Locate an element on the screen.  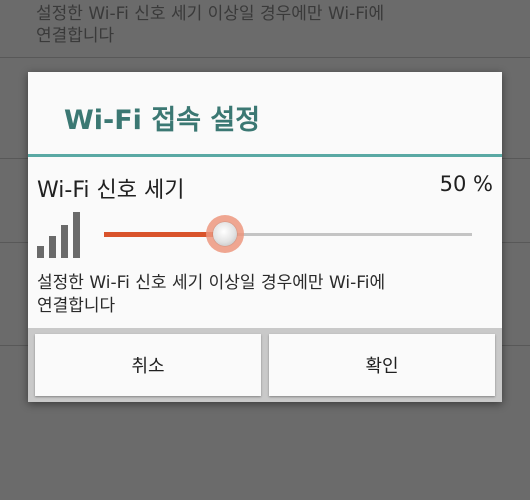
dialog-title: Wi-Fi 접속 설정 is located at coordinates (162, 120).